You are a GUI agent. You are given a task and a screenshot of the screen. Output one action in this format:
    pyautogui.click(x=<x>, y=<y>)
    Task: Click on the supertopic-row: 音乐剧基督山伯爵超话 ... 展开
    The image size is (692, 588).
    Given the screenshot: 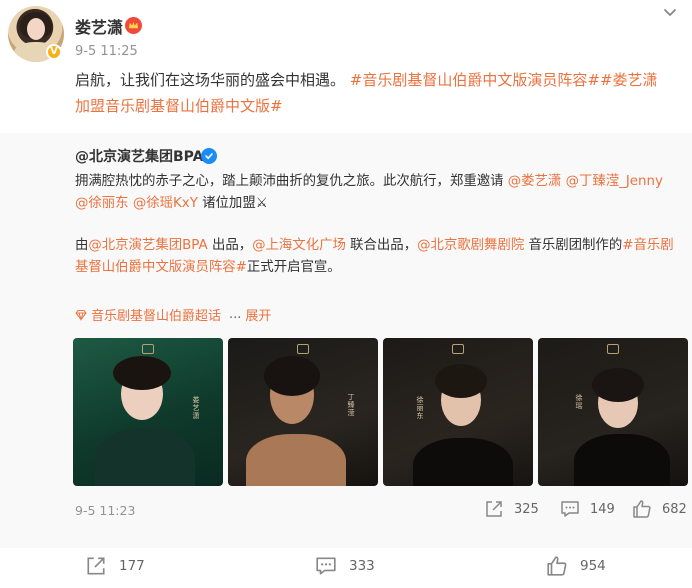 What is the action you would take?
    pyautogui.click(x=173, y=314)
    